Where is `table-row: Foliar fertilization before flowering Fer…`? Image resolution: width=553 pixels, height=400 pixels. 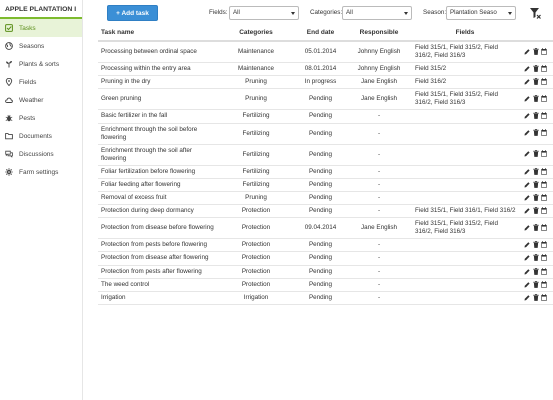
table-row: Foliar fertilization before flowering Fer… is located at coordinates (325, 172).